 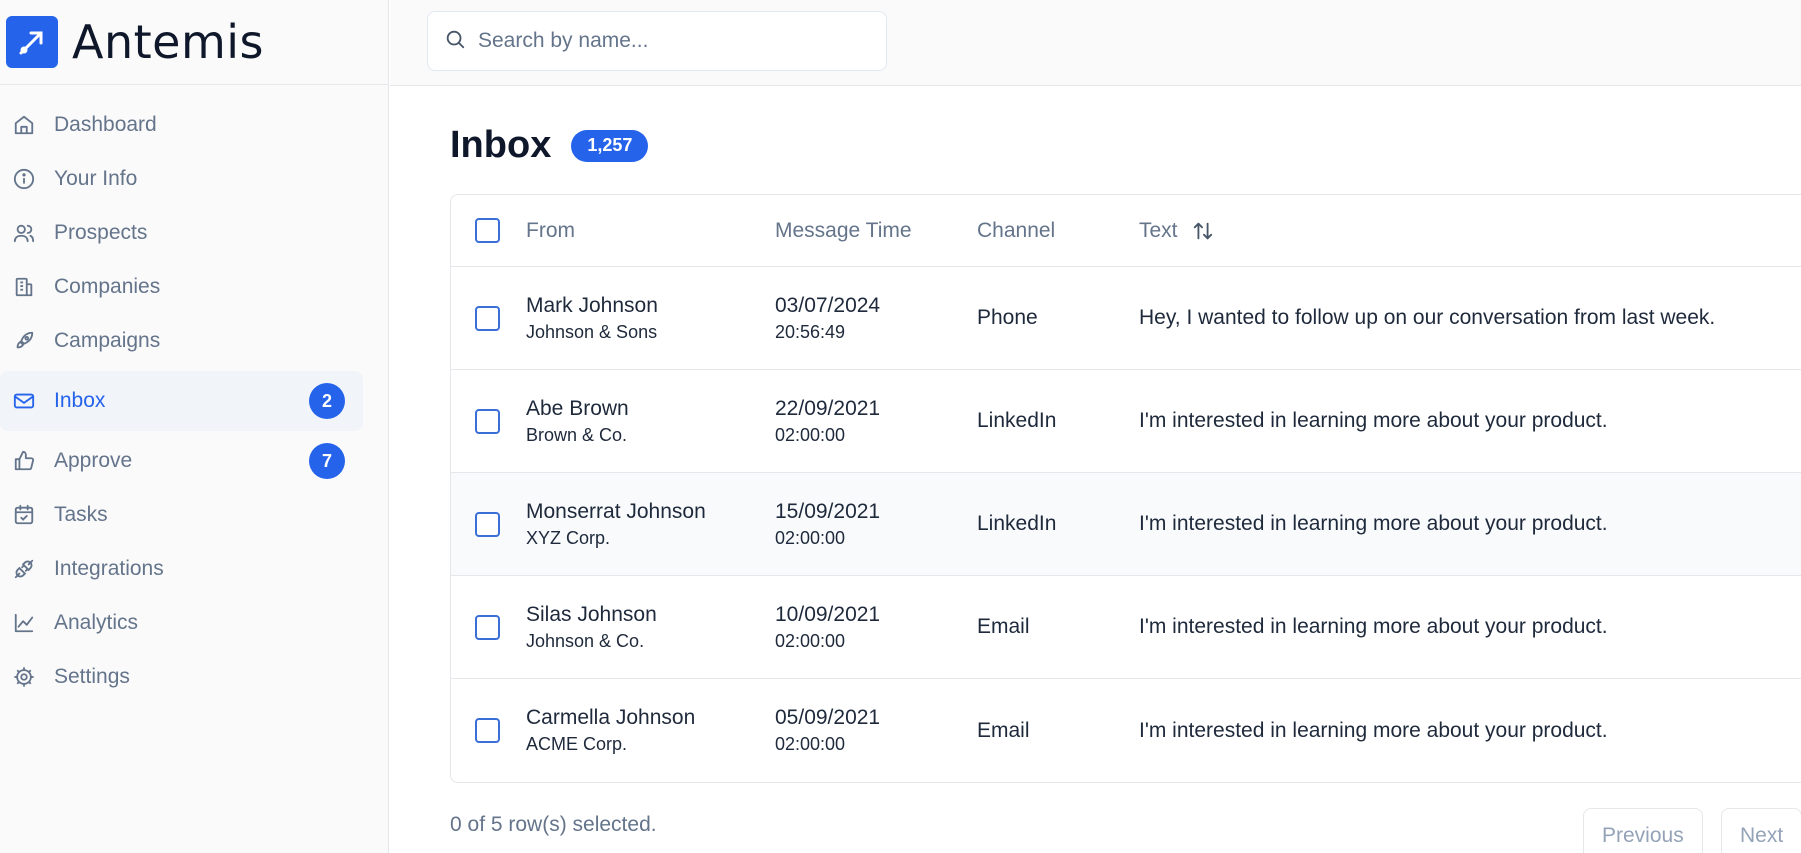 I want to click on thumbs-up-icon, so click(x=24, y=461).